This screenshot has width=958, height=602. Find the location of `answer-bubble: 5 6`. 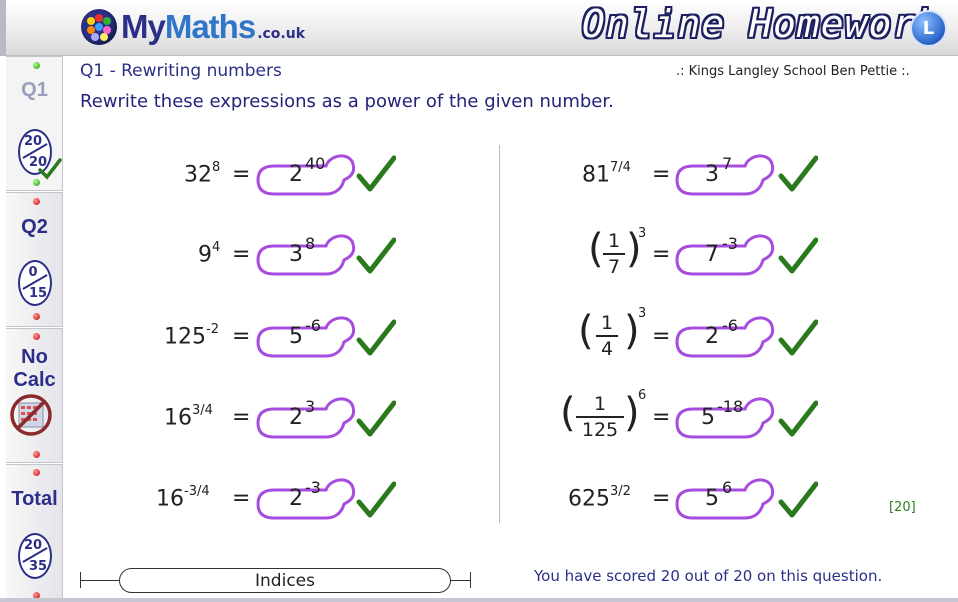

answer-bubble: 5 6 is located at coordinates (734, 500).